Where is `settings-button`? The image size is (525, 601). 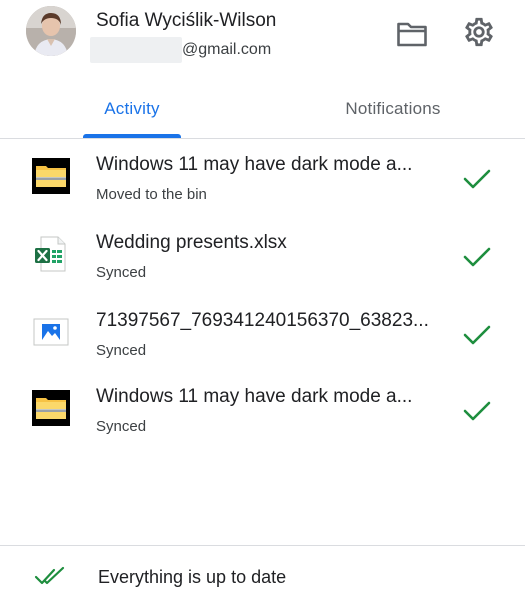
settings-button is located at coordinates (479, 32).